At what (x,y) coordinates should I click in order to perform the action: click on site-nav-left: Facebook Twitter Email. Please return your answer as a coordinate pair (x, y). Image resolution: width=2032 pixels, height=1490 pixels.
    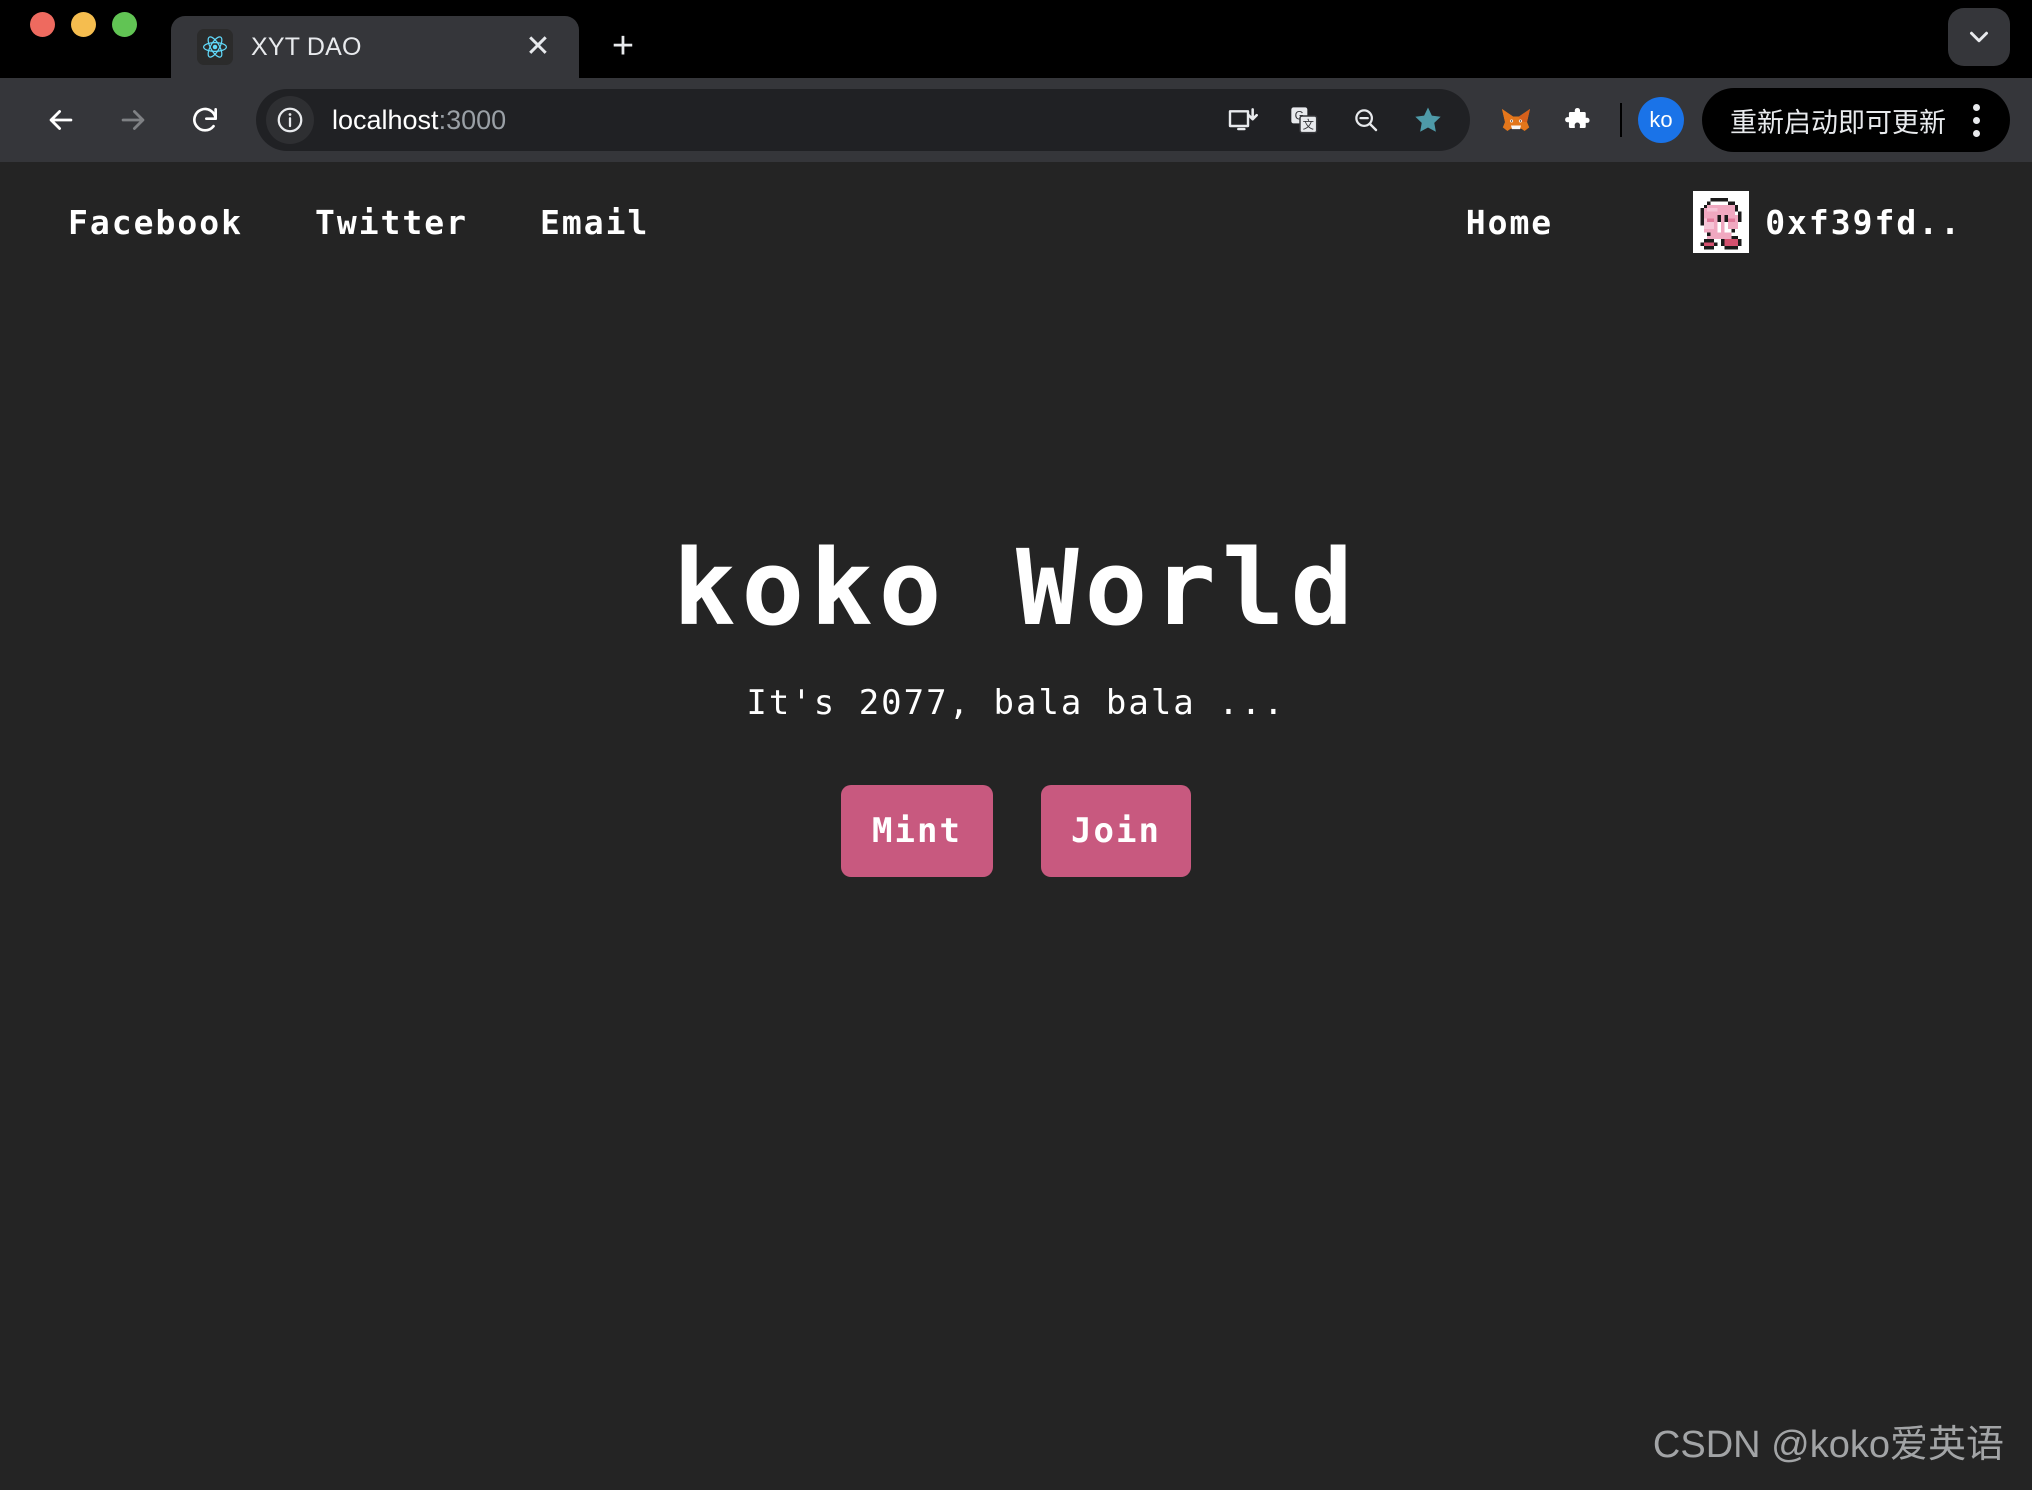
    Looking at the image, I should click on (358, 222).